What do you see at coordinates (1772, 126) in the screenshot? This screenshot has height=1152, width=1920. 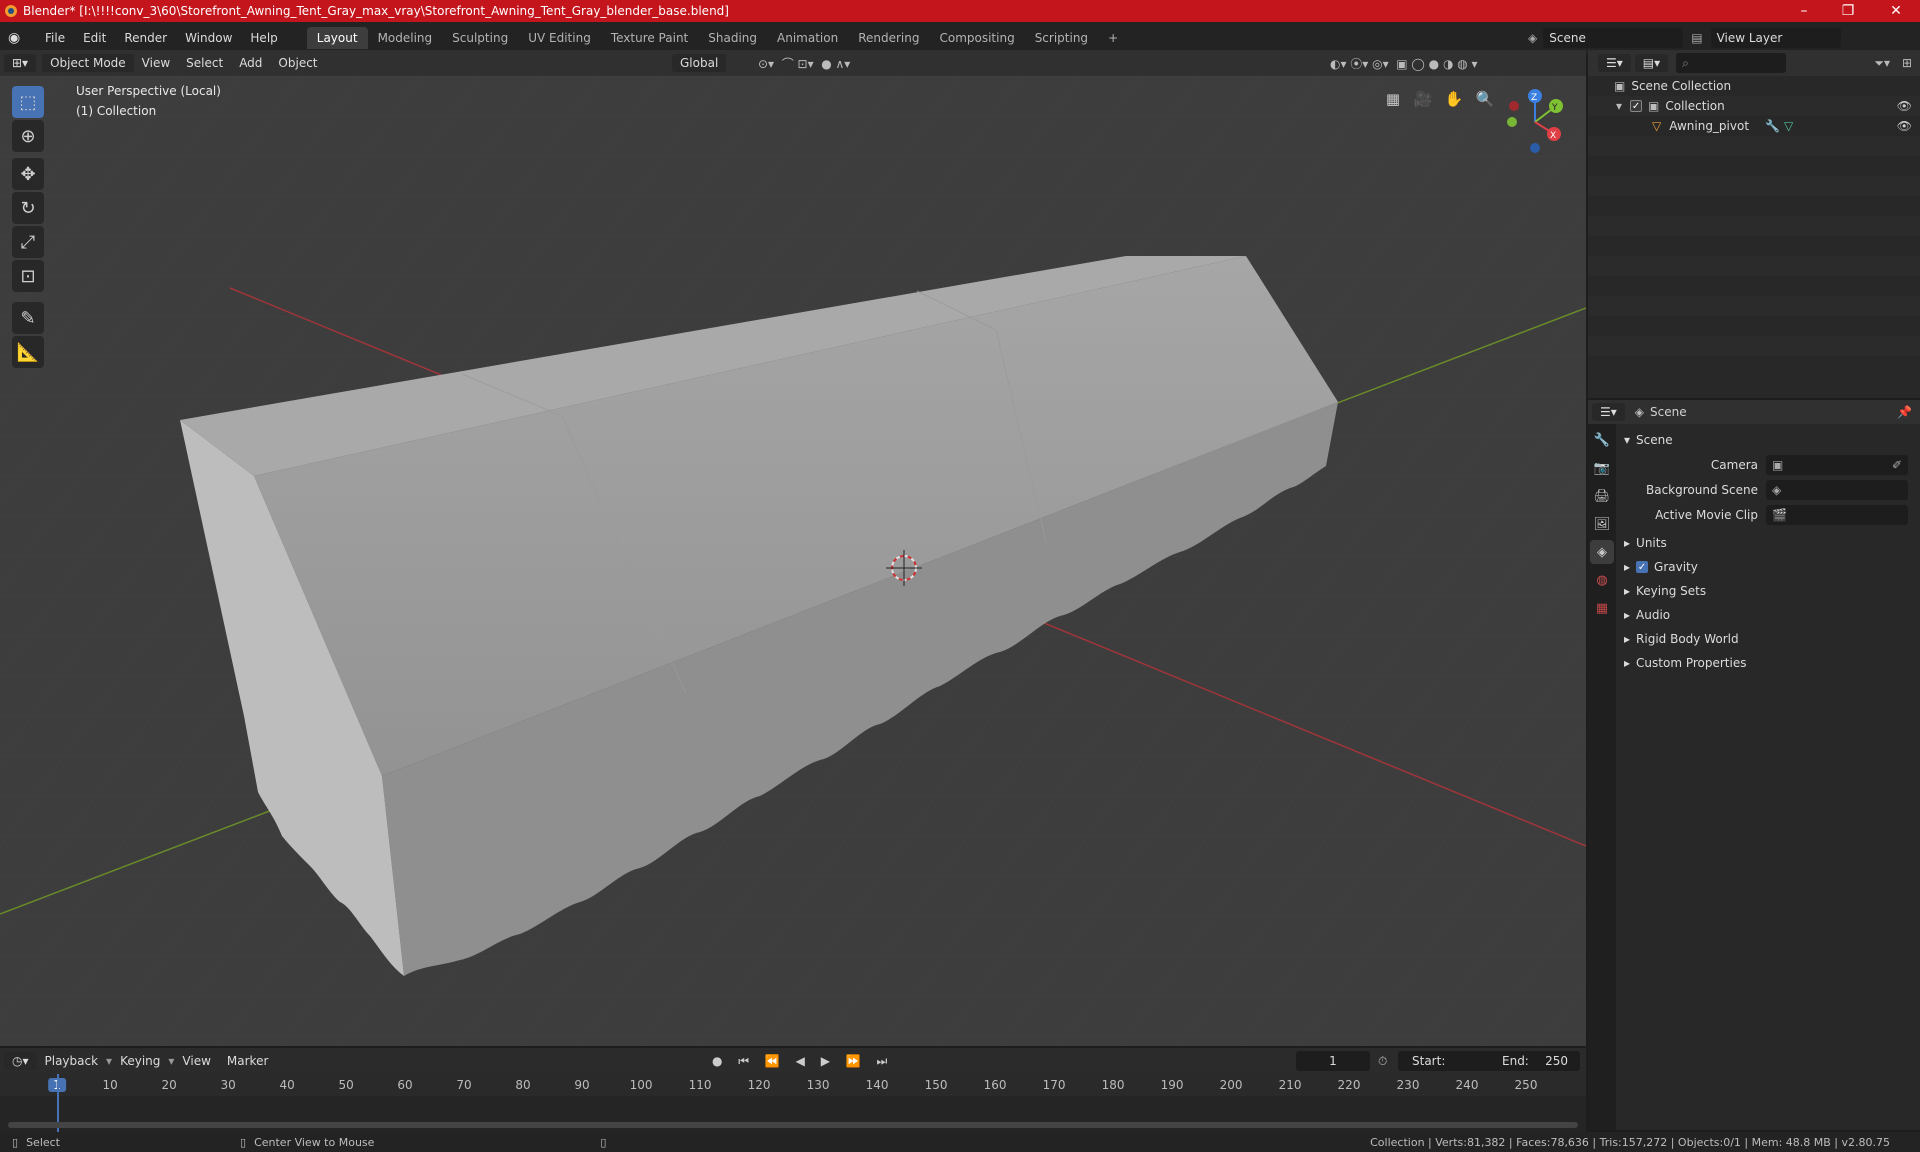 I see `modifier-wrench-icon: 🔧` at bounding box center [1772, 126].